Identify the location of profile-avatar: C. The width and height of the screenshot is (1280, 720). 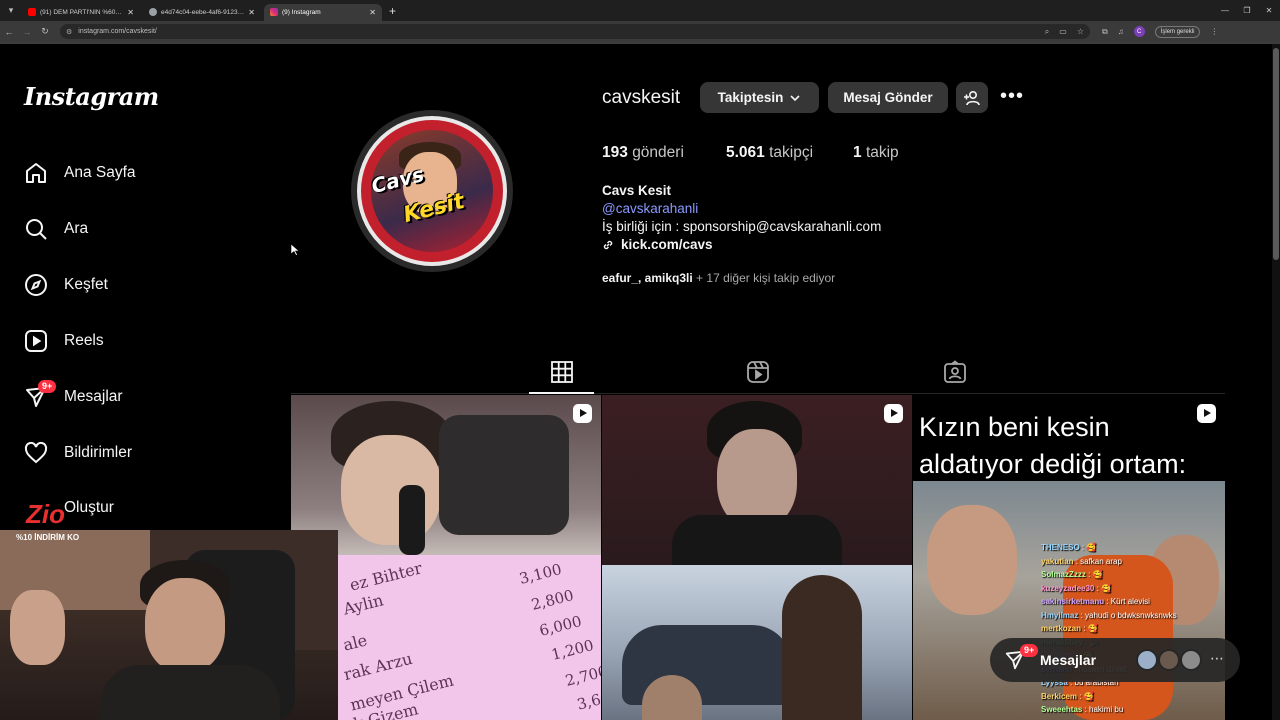
(1139, 31).